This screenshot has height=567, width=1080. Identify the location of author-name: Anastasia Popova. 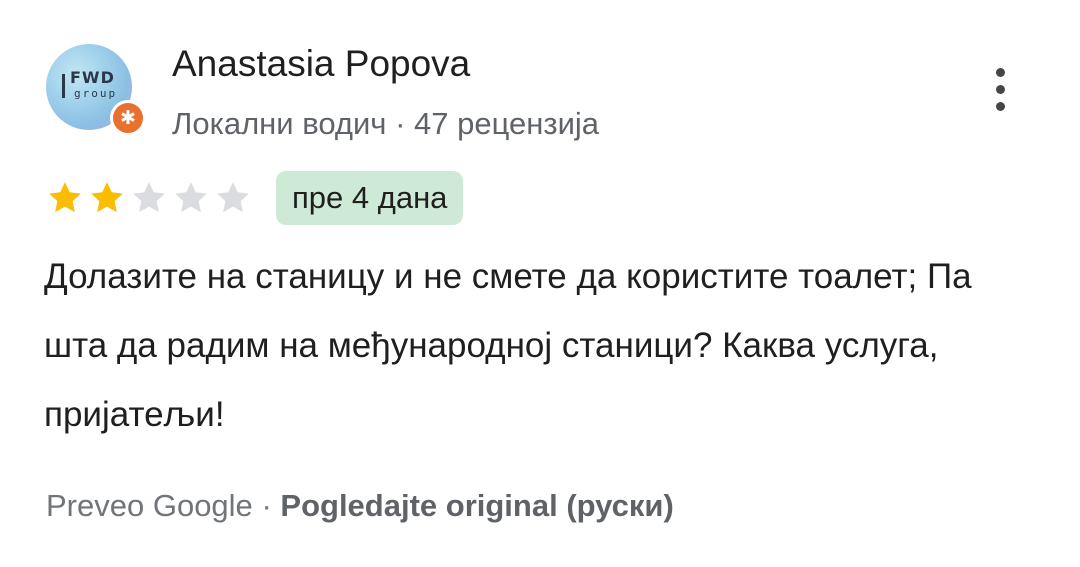
(321, 64).